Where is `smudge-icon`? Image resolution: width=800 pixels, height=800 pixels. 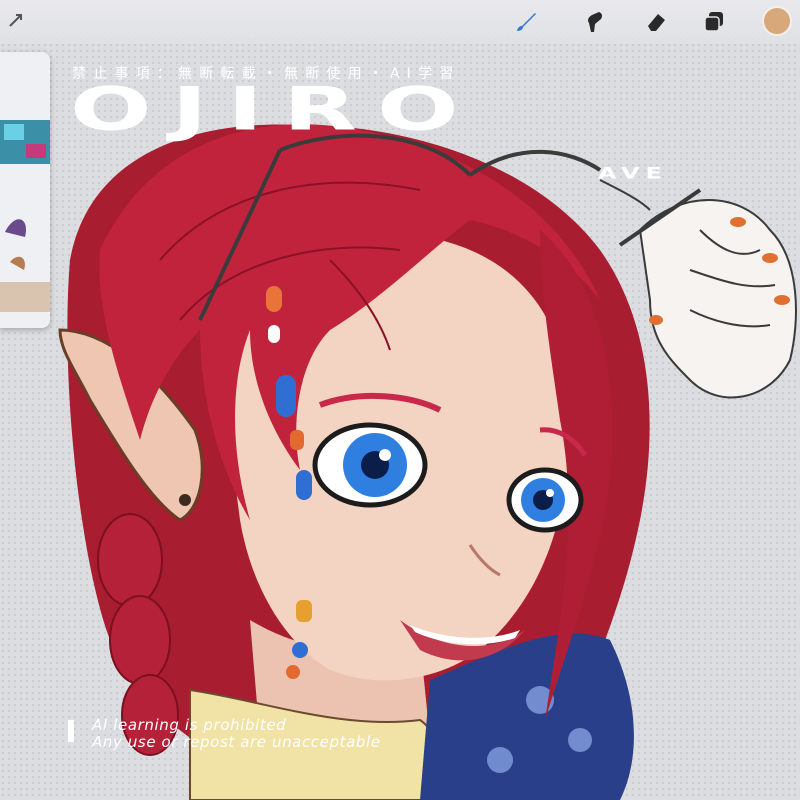
smudge-icon is located at coordinates (594, 22).